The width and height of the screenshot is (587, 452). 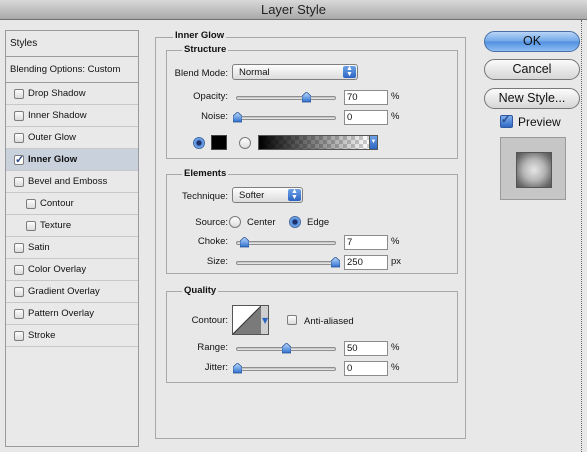 I want to click on jitter-unit: %, so click(x=395, y=367).